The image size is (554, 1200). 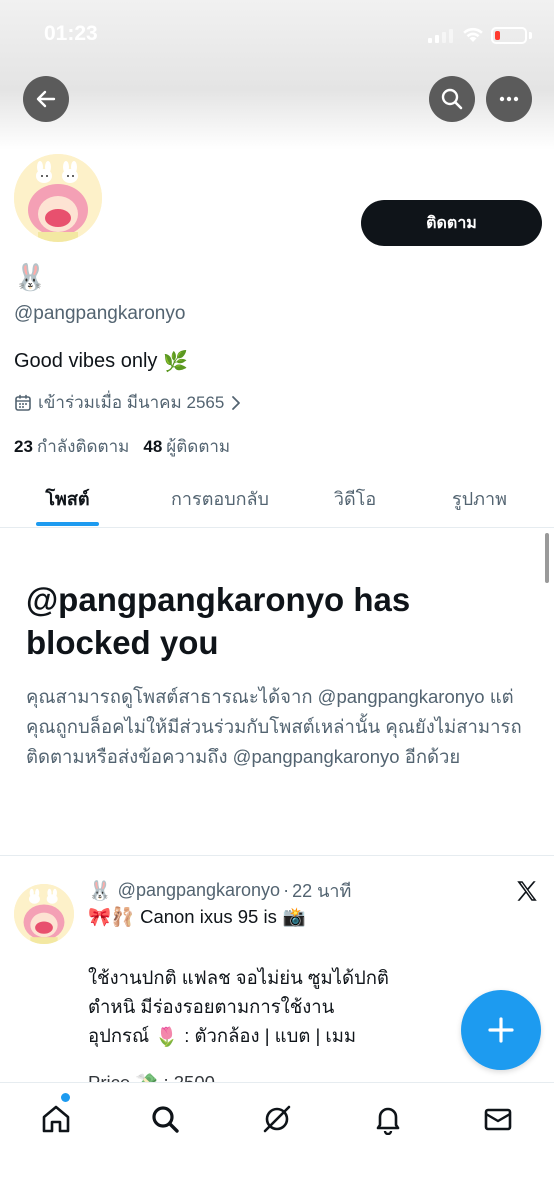 I want to click on profile-handle: @pangpangkaronyo, so click(x=100, y=313).